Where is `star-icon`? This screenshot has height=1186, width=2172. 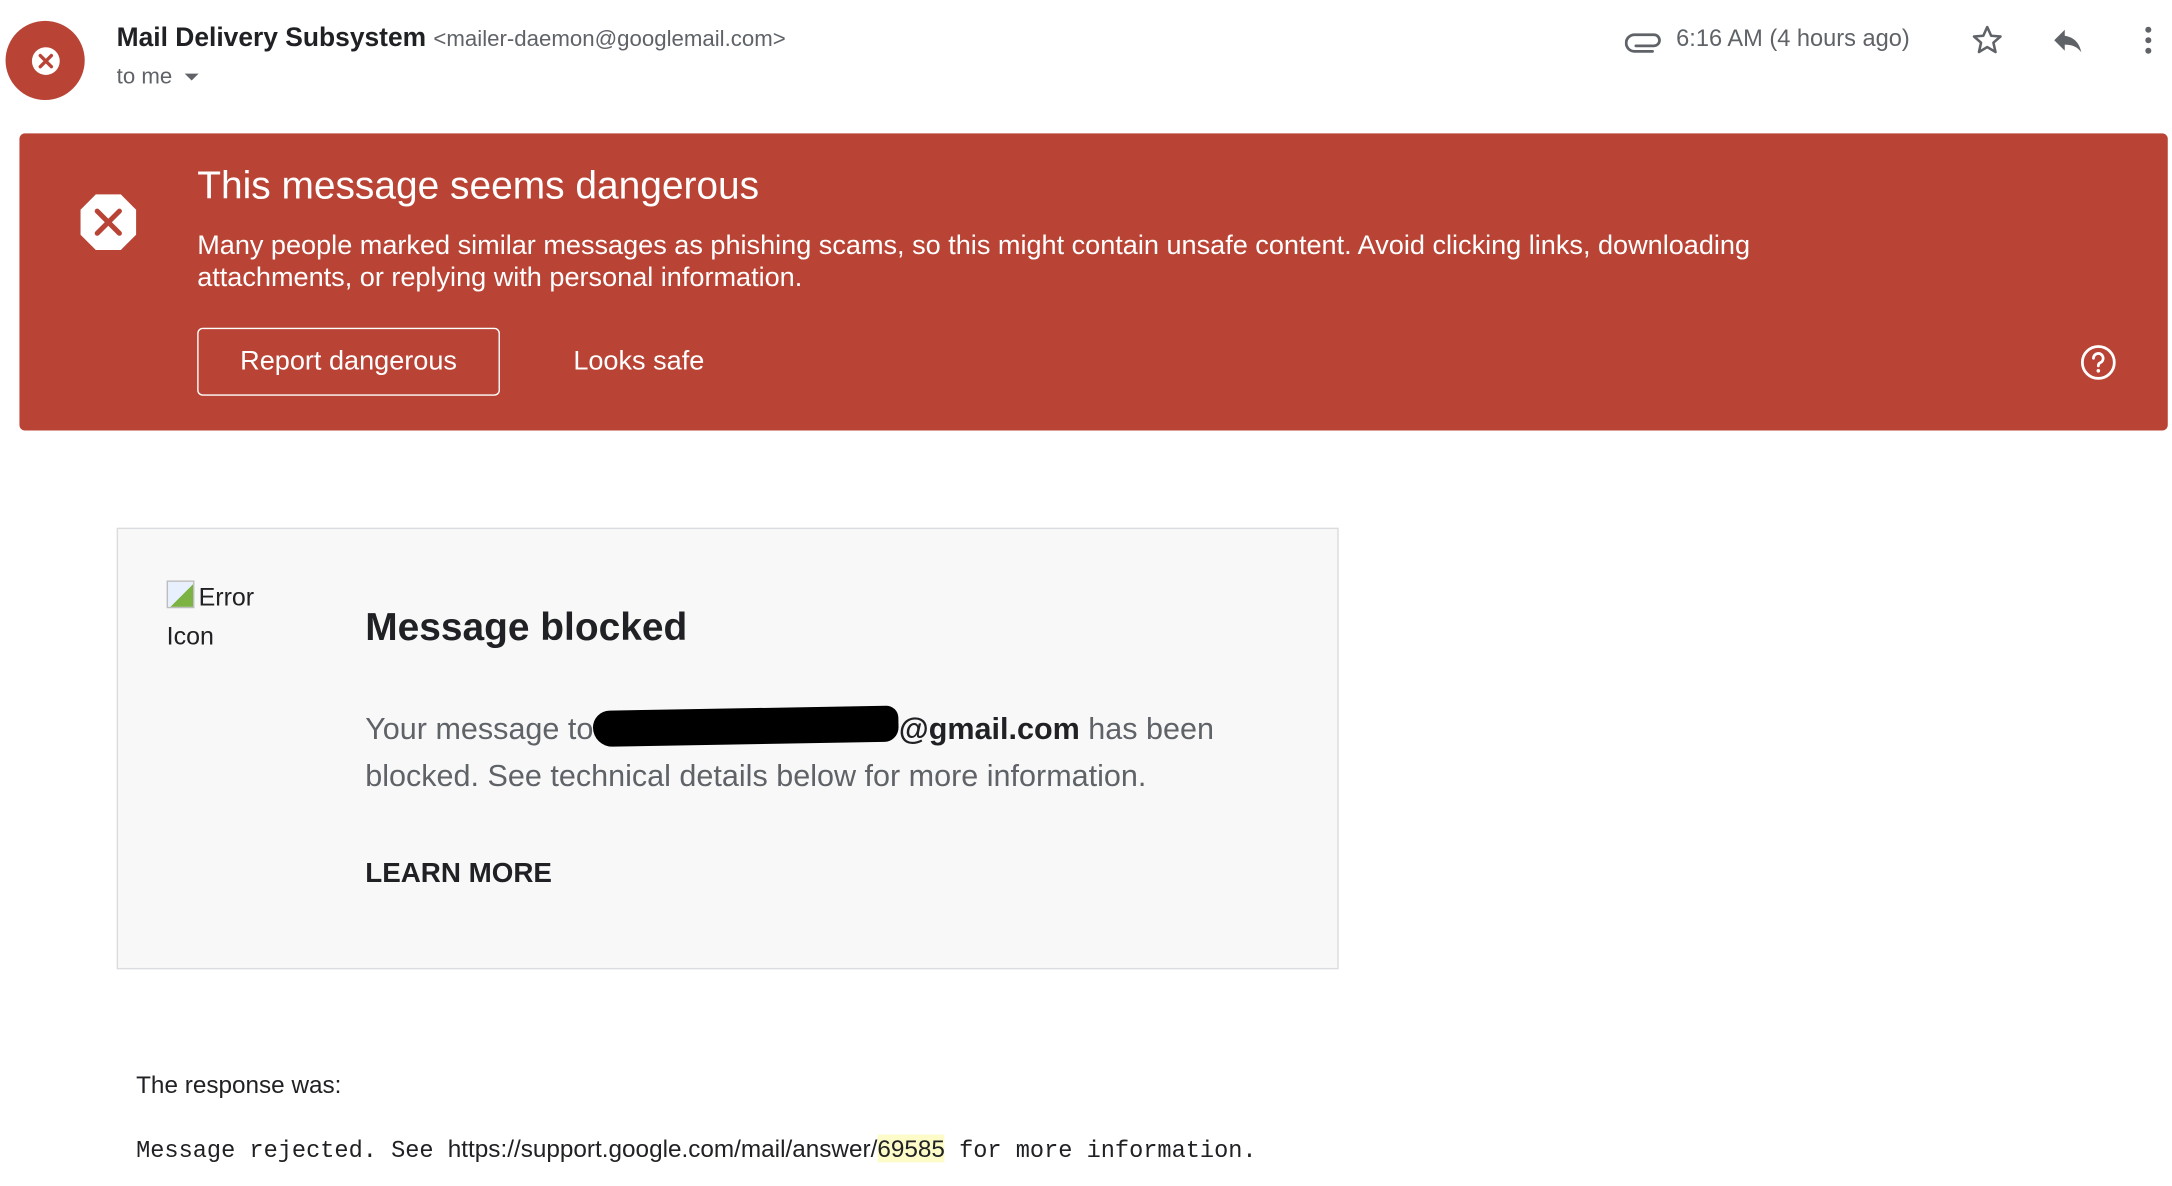
star-icon is located at coordinates (1987, 39).